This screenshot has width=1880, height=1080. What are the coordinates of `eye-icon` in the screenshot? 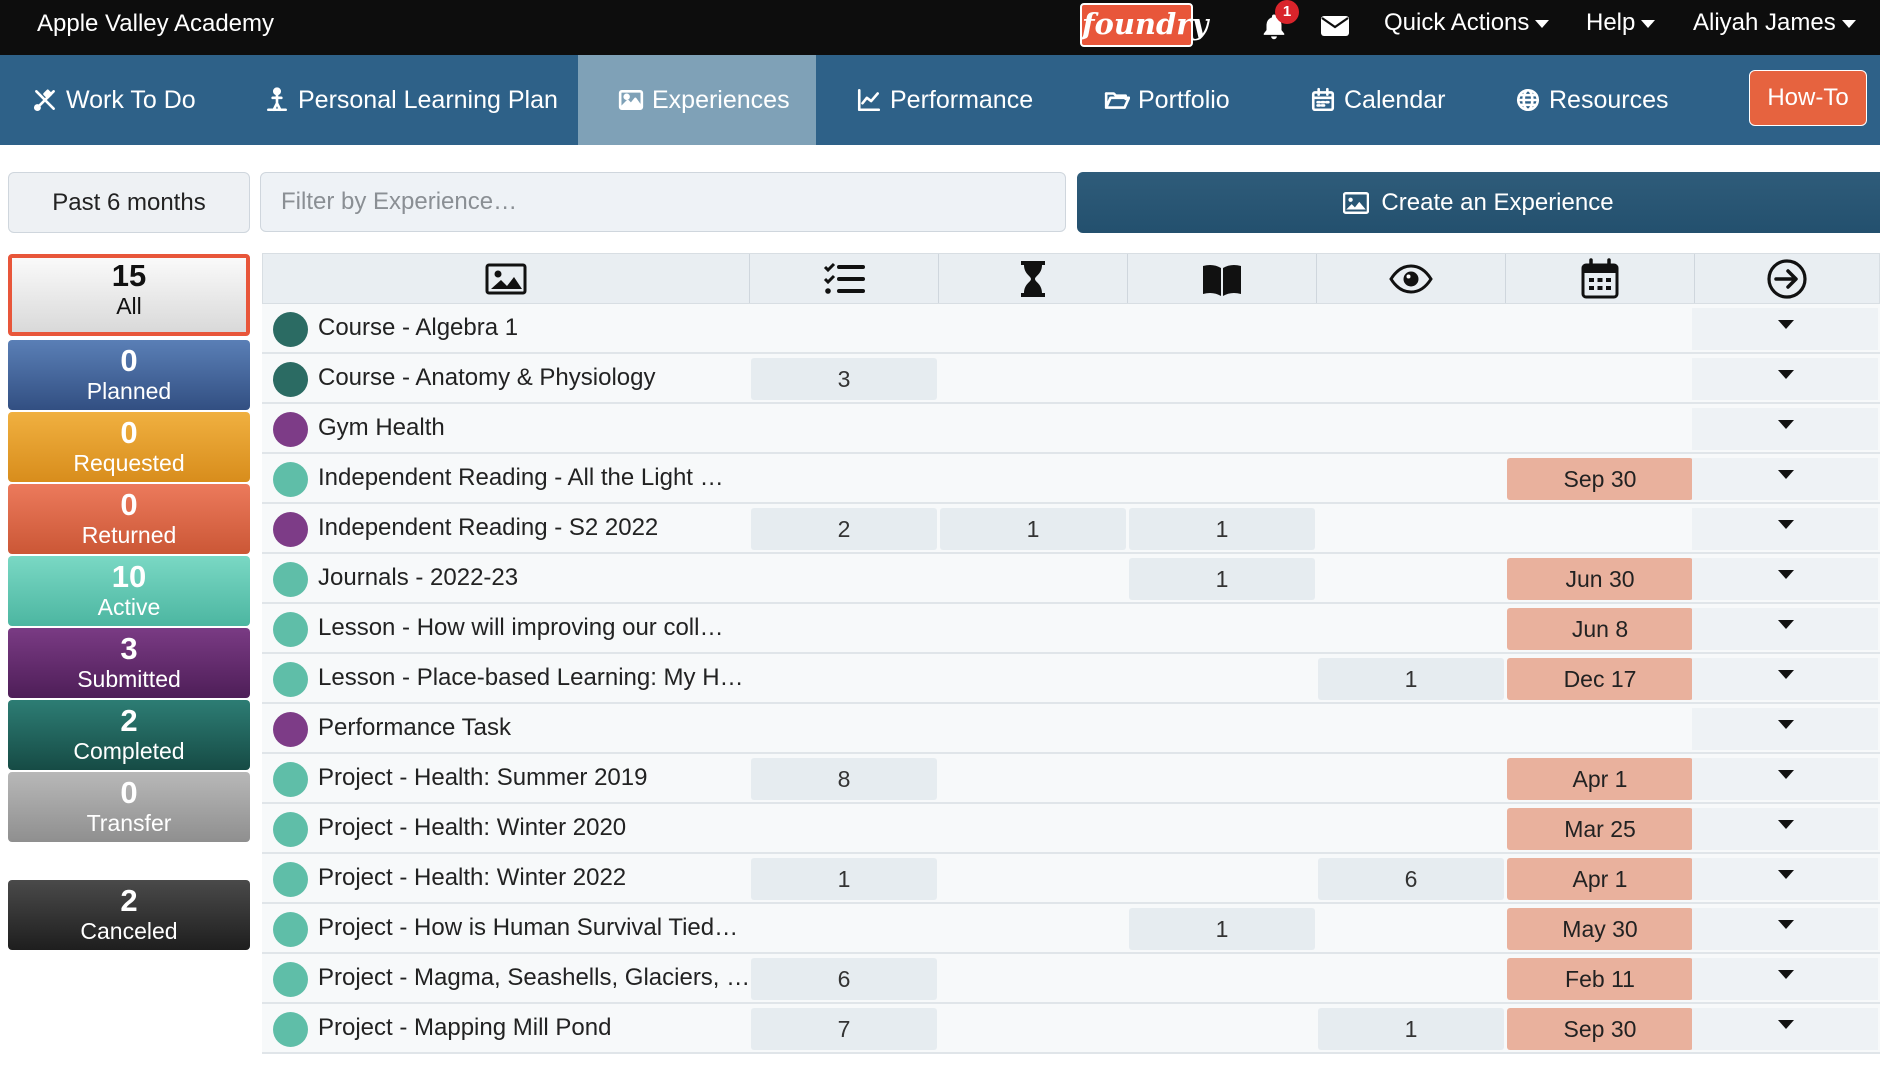 It's located at (1411, 278).